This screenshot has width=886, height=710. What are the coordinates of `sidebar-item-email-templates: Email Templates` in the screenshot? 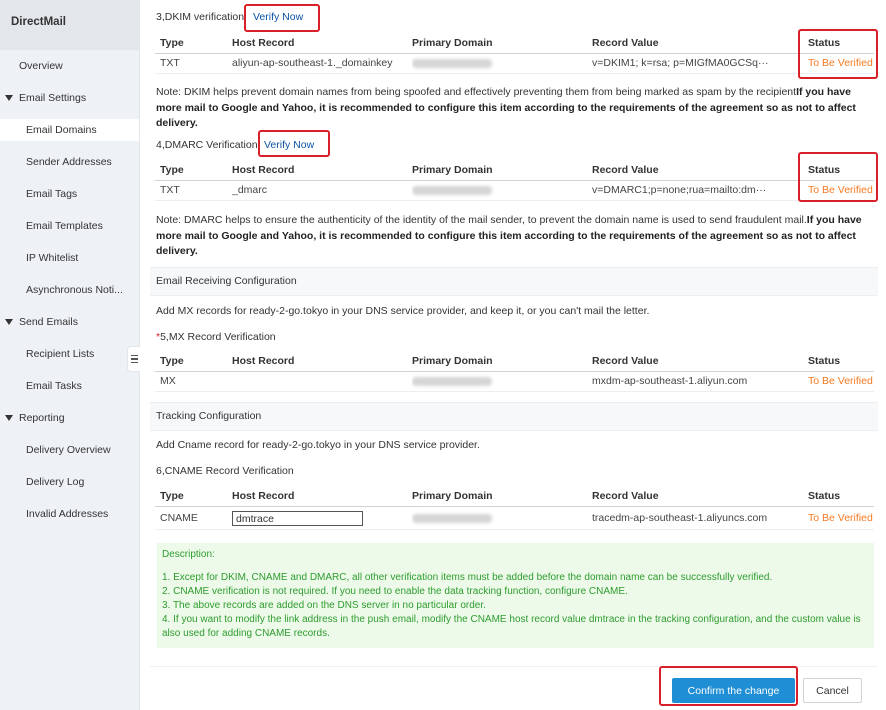 It's located at (69, 226).